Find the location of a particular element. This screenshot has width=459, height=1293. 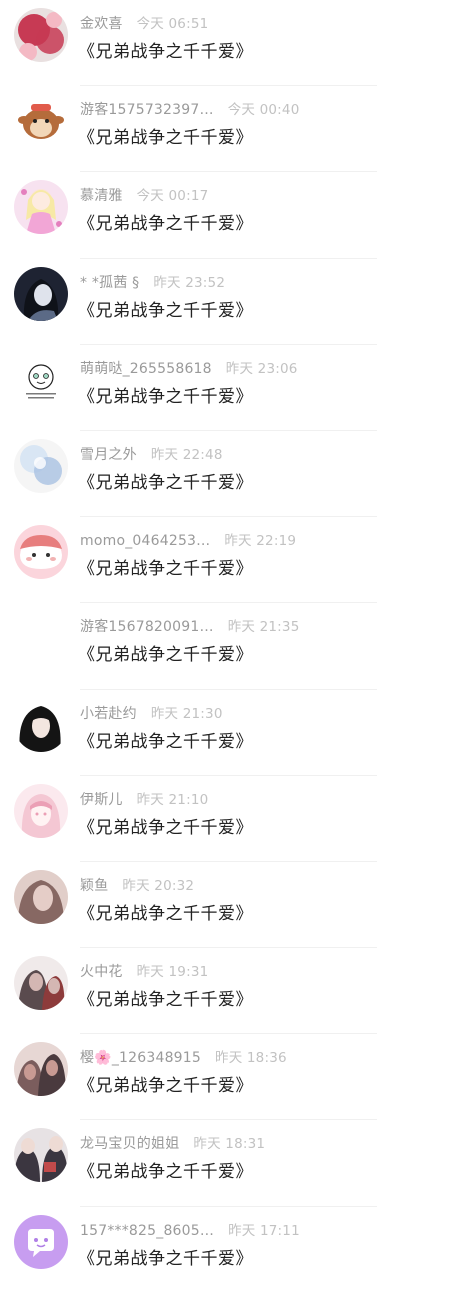

comment-item: 游客1575732397… 今天 00:40 《兄弟战争之千千爱》 is located at coordinates (229, 129).